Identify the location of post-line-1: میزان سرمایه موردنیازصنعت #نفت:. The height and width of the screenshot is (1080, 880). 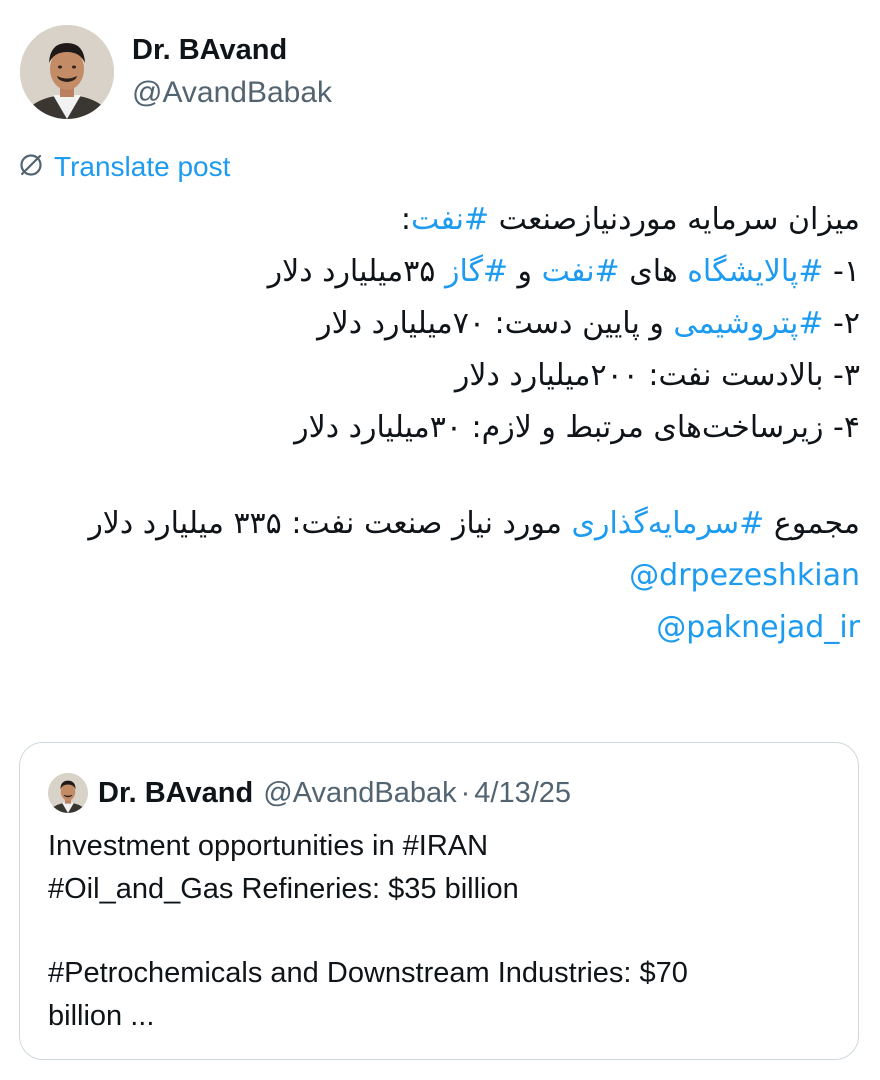
(630, 219).